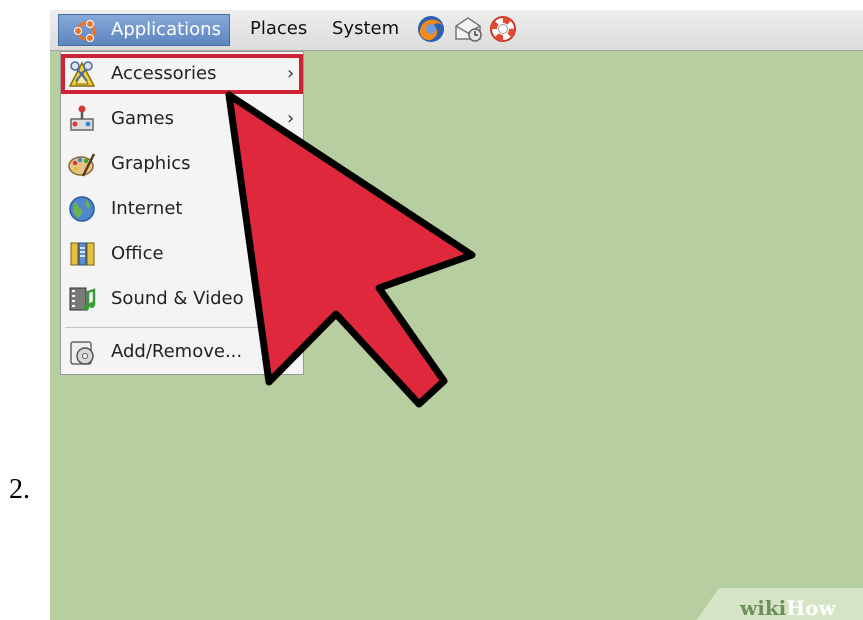 This screenshot has width=863, height=620. I want to click on red-arrow-pointer-icon, so click(350, 249).